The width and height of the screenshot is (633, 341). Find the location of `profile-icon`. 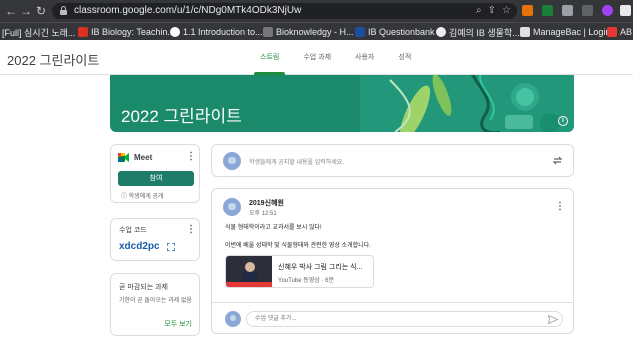

profile-icon is located at coordinates (607, 10).